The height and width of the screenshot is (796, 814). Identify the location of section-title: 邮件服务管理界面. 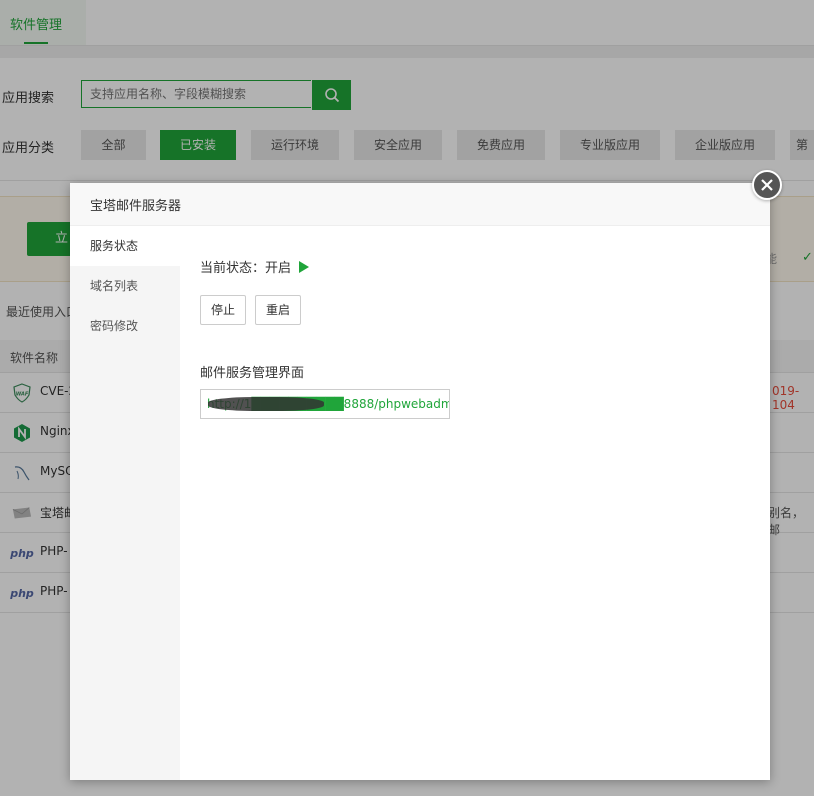
(252, 373).